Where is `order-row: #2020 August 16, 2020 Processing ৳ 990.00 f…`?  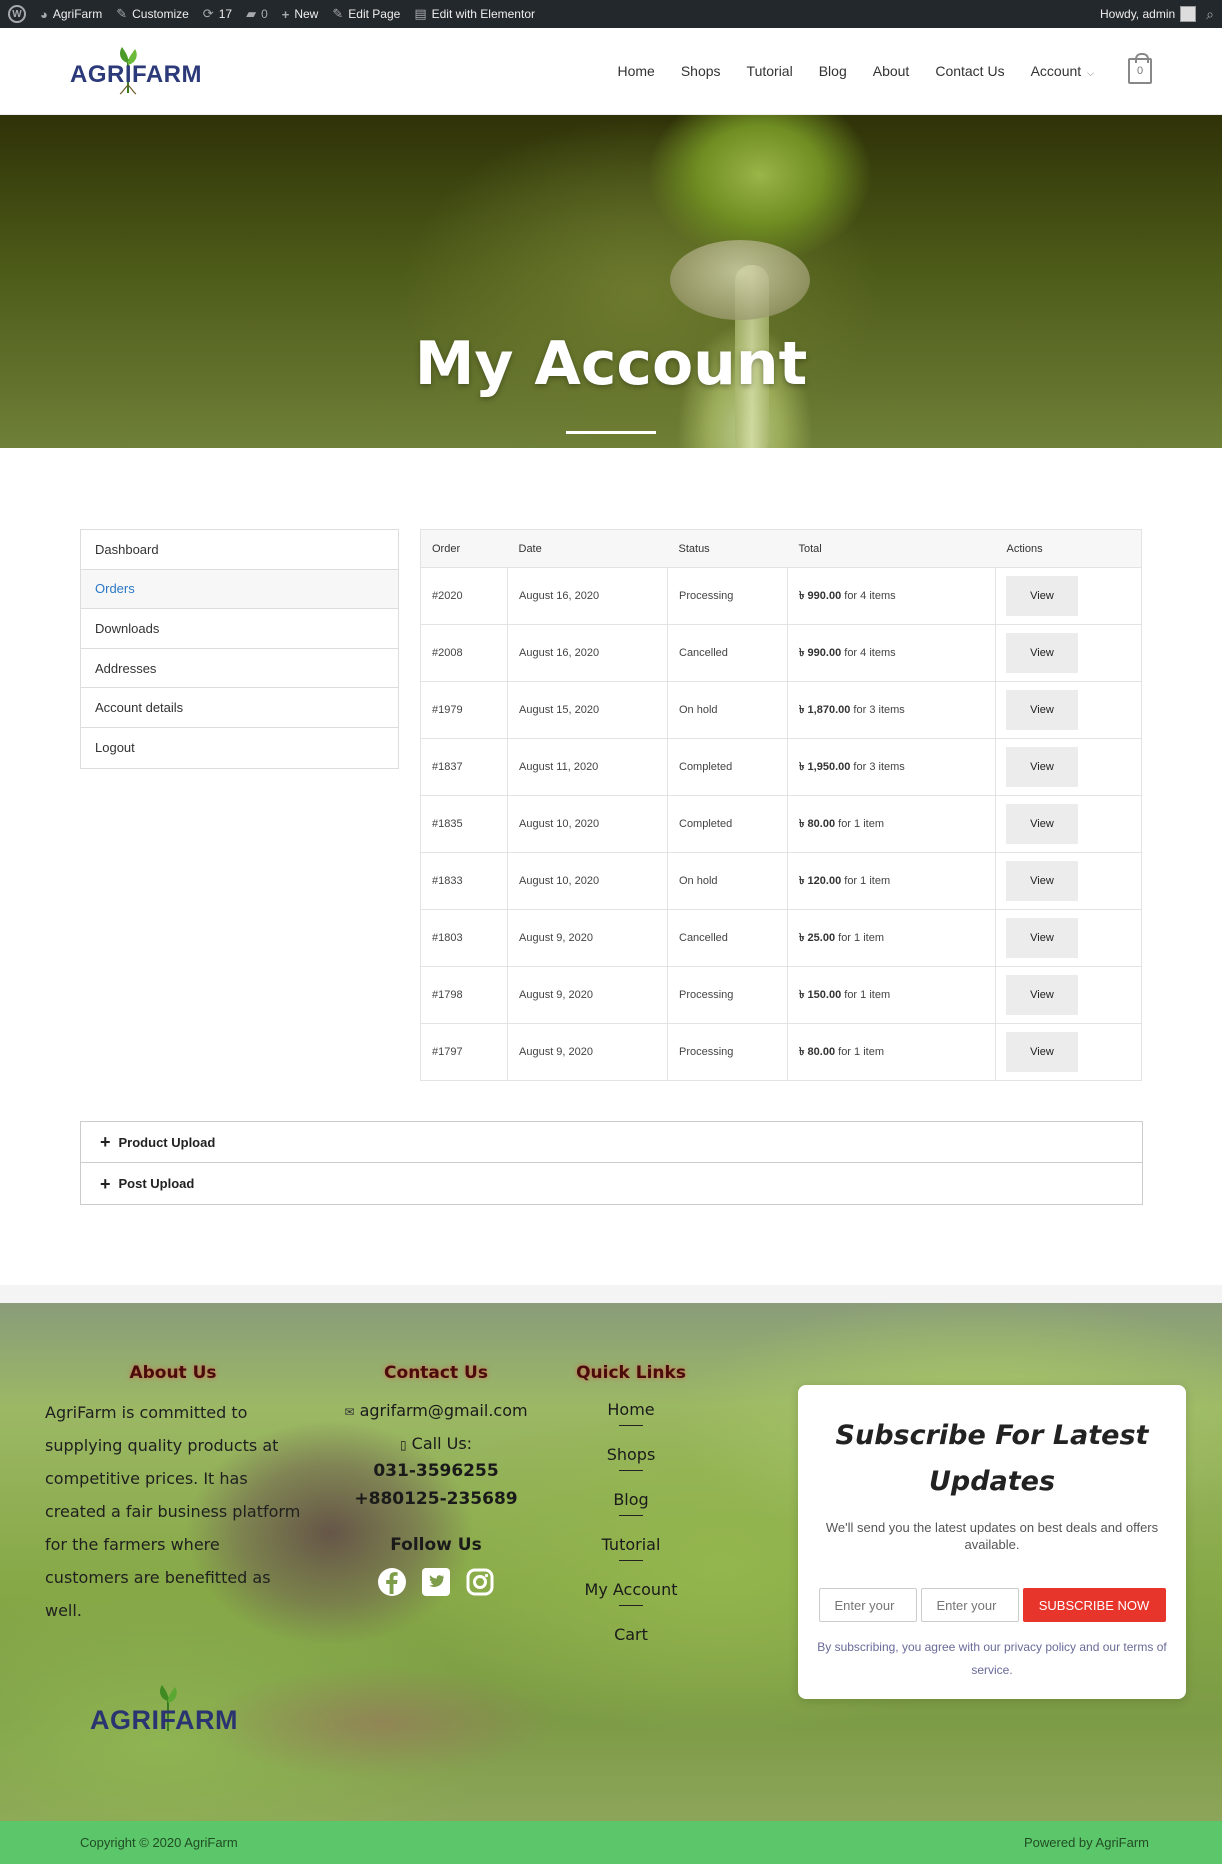
order-row: #2020 August 16, 2020 Processing ৳ 990.00 f… is located at coordinates (781, 596).